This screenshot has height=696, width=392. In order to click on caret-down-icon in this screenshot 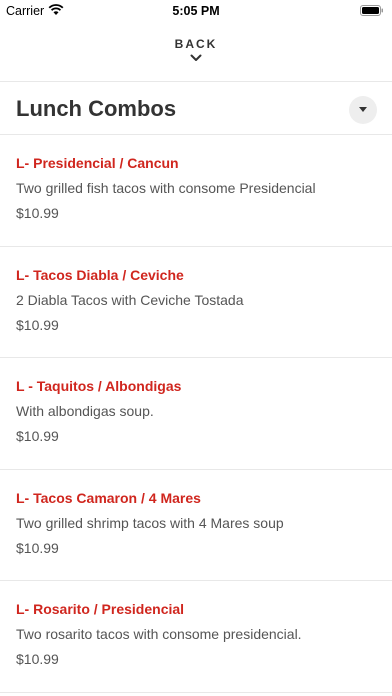, I will do `click(363, 109)`.